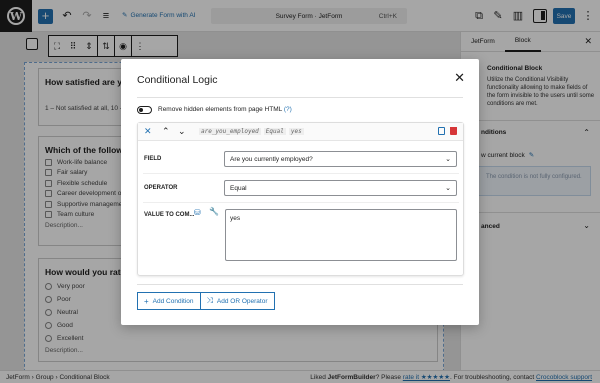  I want to click on field-label: FIELD, so click(153, 159).